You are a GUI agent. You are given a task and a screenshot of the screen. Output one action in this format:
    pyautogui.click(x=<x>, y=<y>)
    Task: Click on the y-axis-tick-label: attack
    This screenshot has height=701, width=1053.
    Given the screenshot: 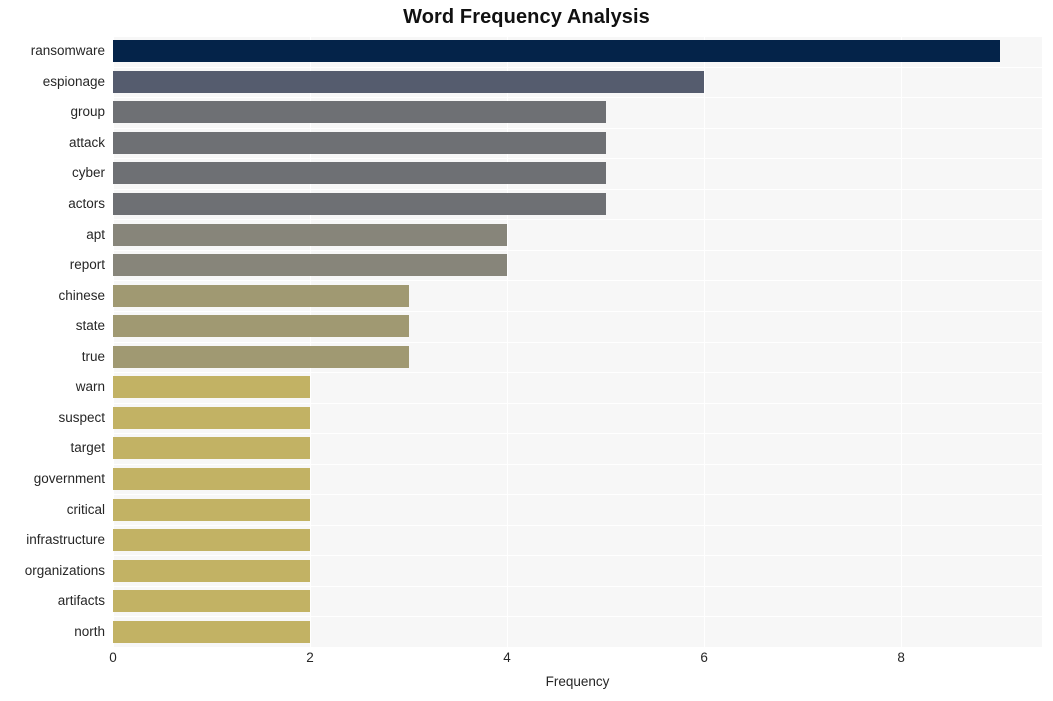 What is the action you would take?
    pyautogui.click(x=86, y=142)
    